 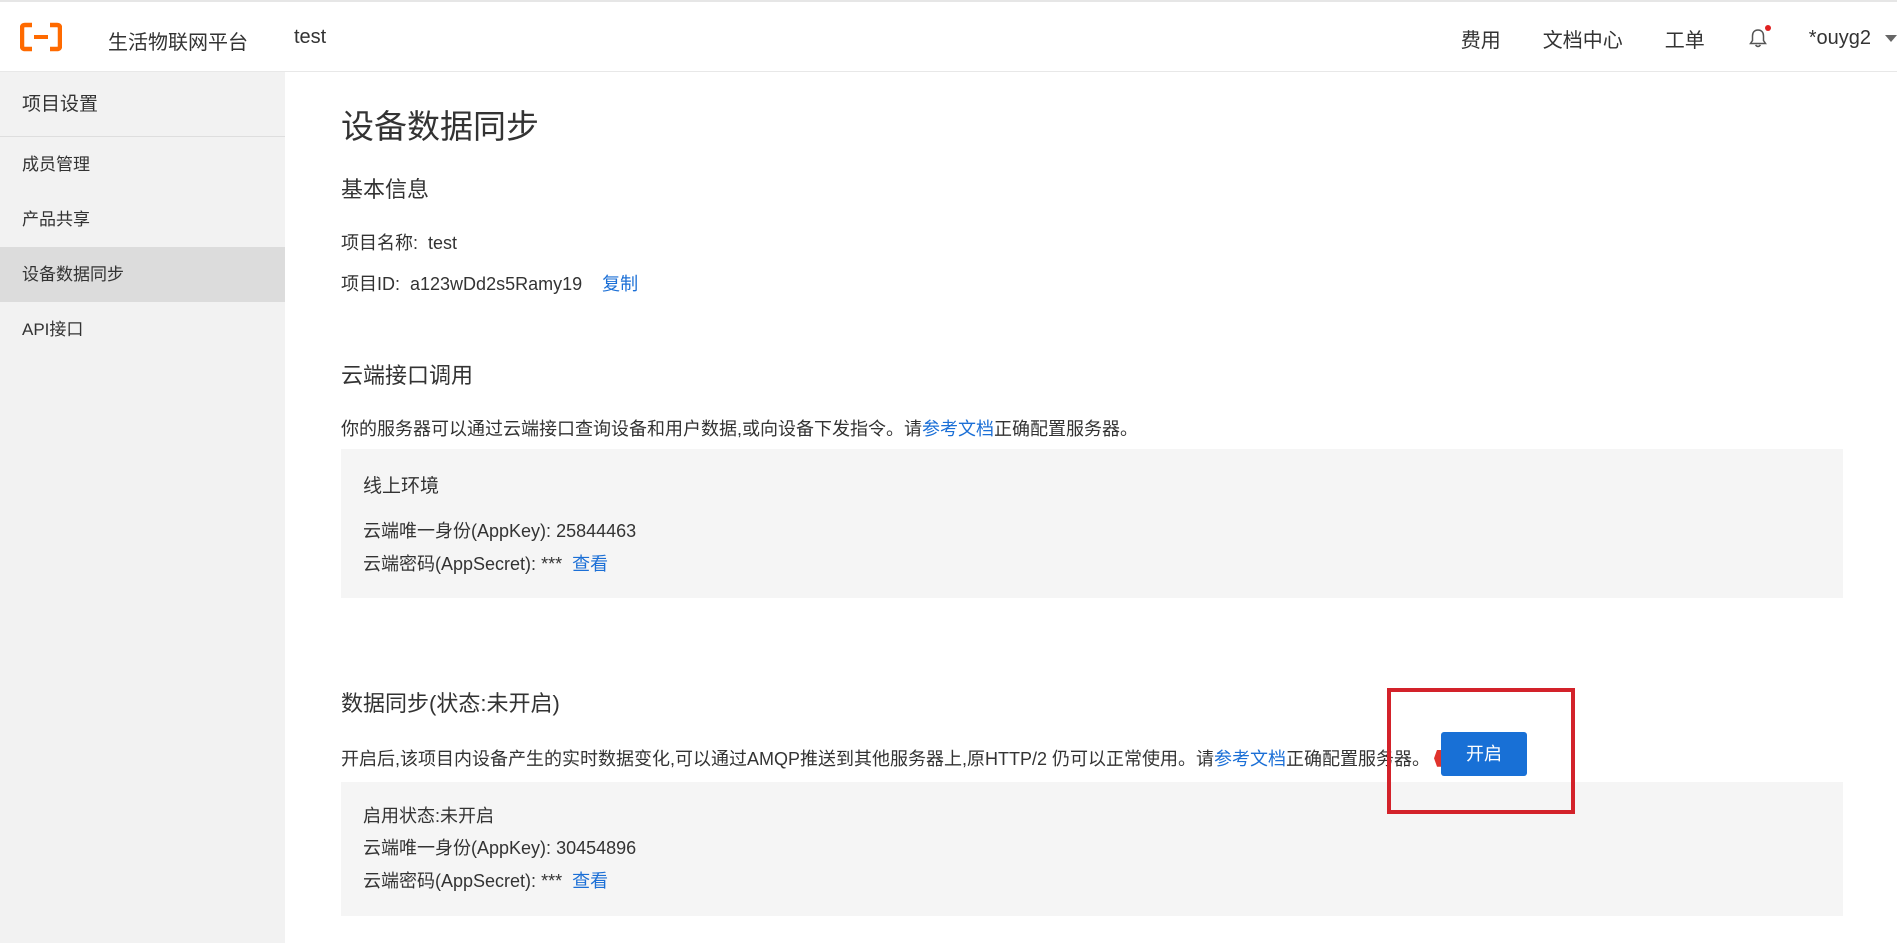 What do you see at coordinates (1767, 28) in the screenshot?
I see `notification-dot` at bounding box center [1767, 28].